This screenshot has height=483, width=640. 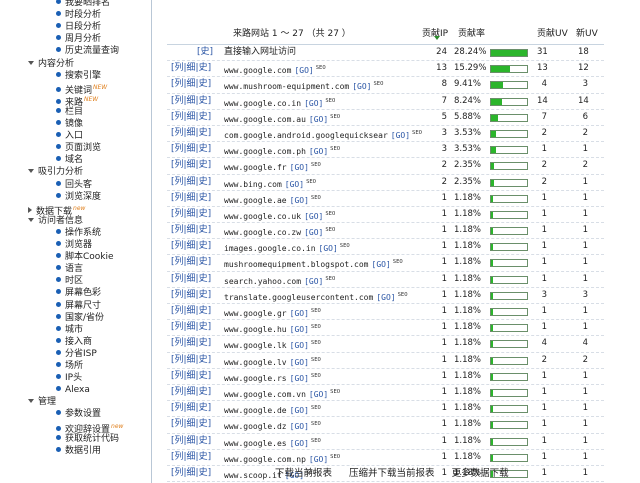 What do you see at coordinates (74, 342) in the screenshot?
I see `sidebar-item-28: 接入商` at bounding box center [74, 342].